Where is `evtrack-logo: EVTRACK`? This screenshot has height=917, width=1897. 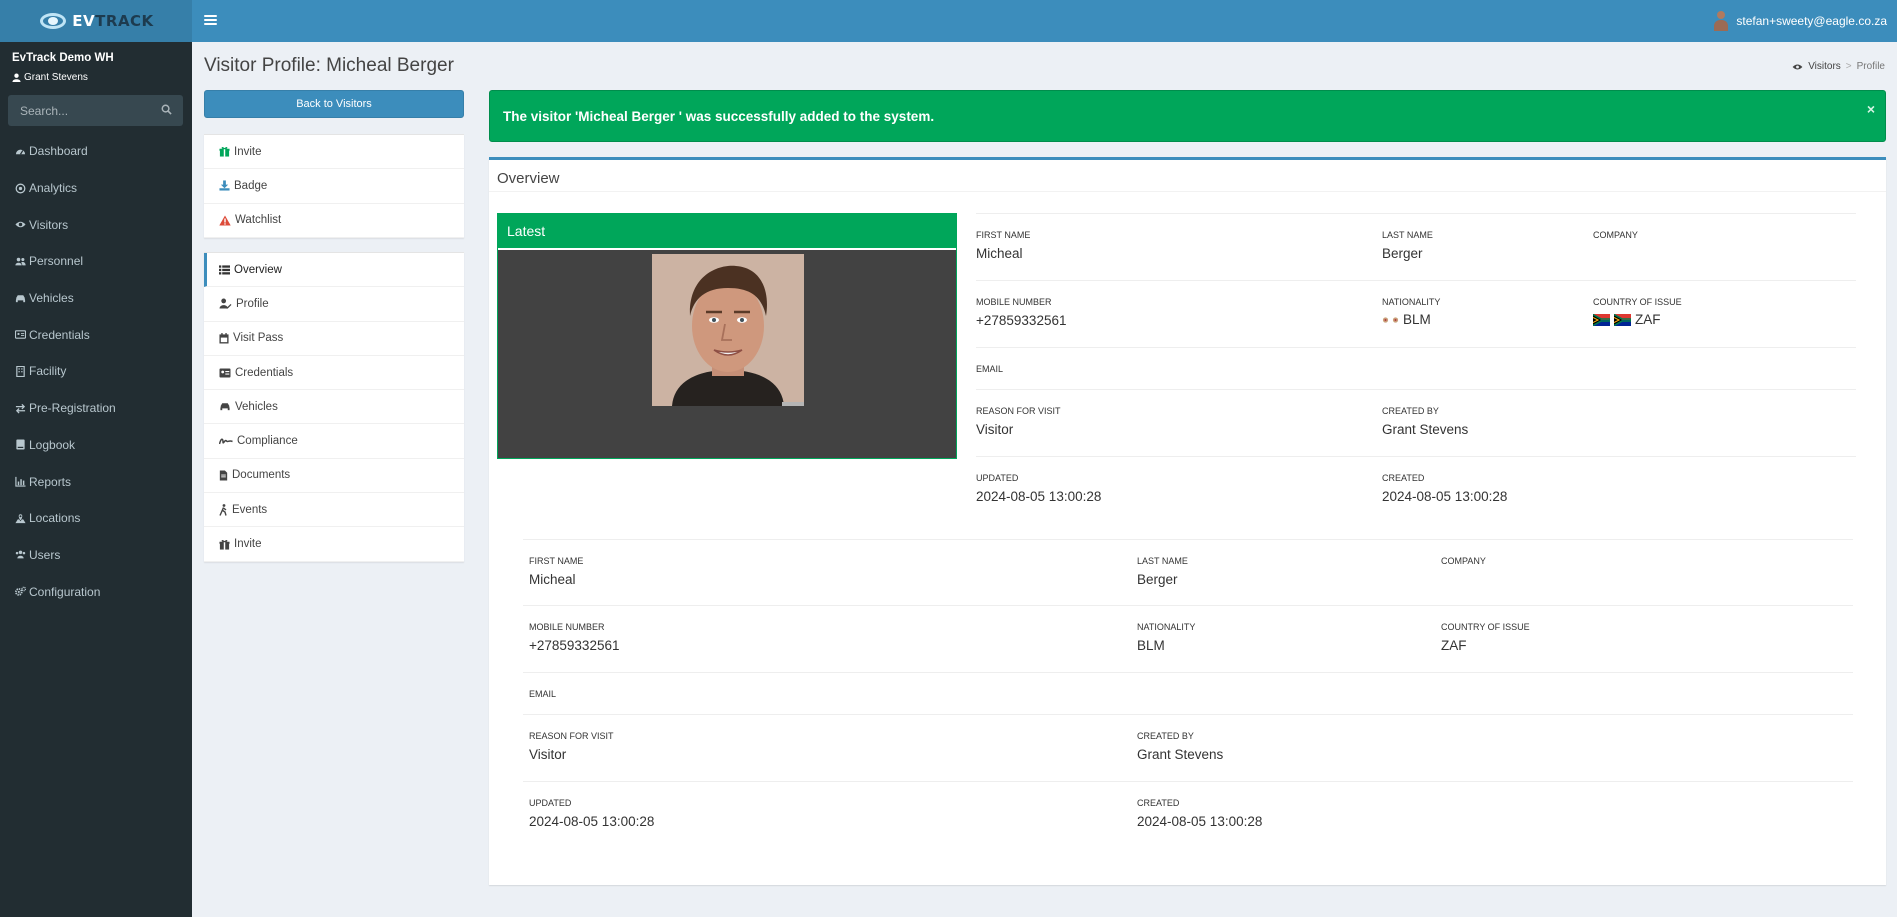
evtrack-logo: EVTRACK is located at coordinates (96, 21).